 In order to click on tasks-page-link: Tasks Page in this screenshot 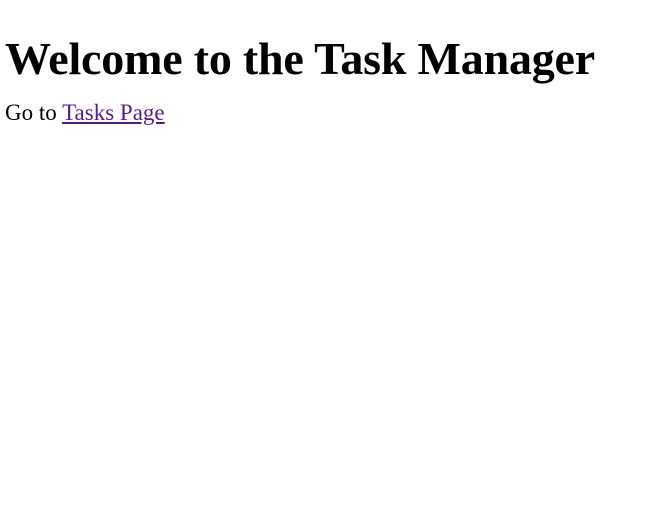, I will do `click(113, 112)`.